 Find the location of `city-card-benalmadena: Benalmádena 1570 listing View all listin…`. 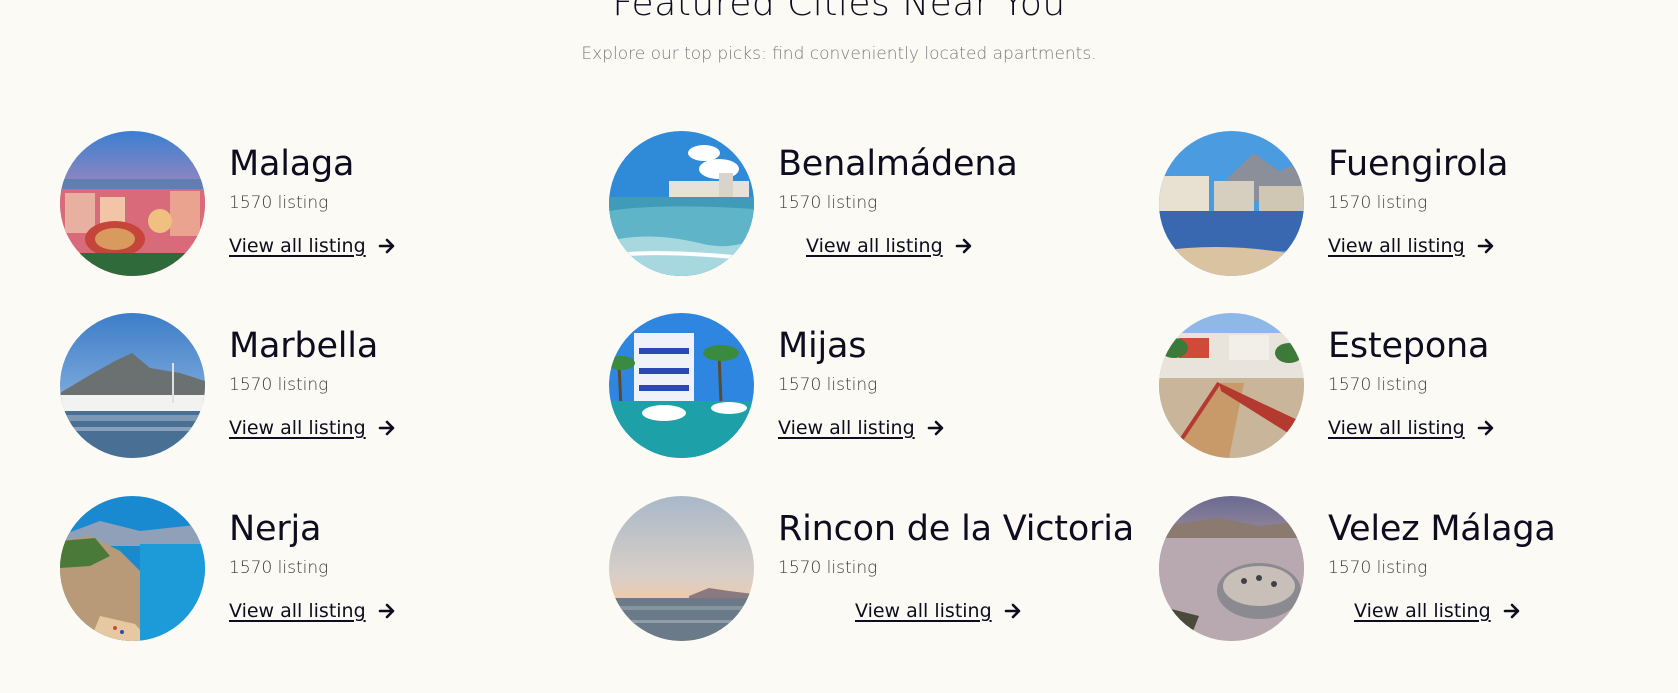

city-card-benalmadena: Benalmádena 1570 listing View all listin… is located at coordinates (869, 204).